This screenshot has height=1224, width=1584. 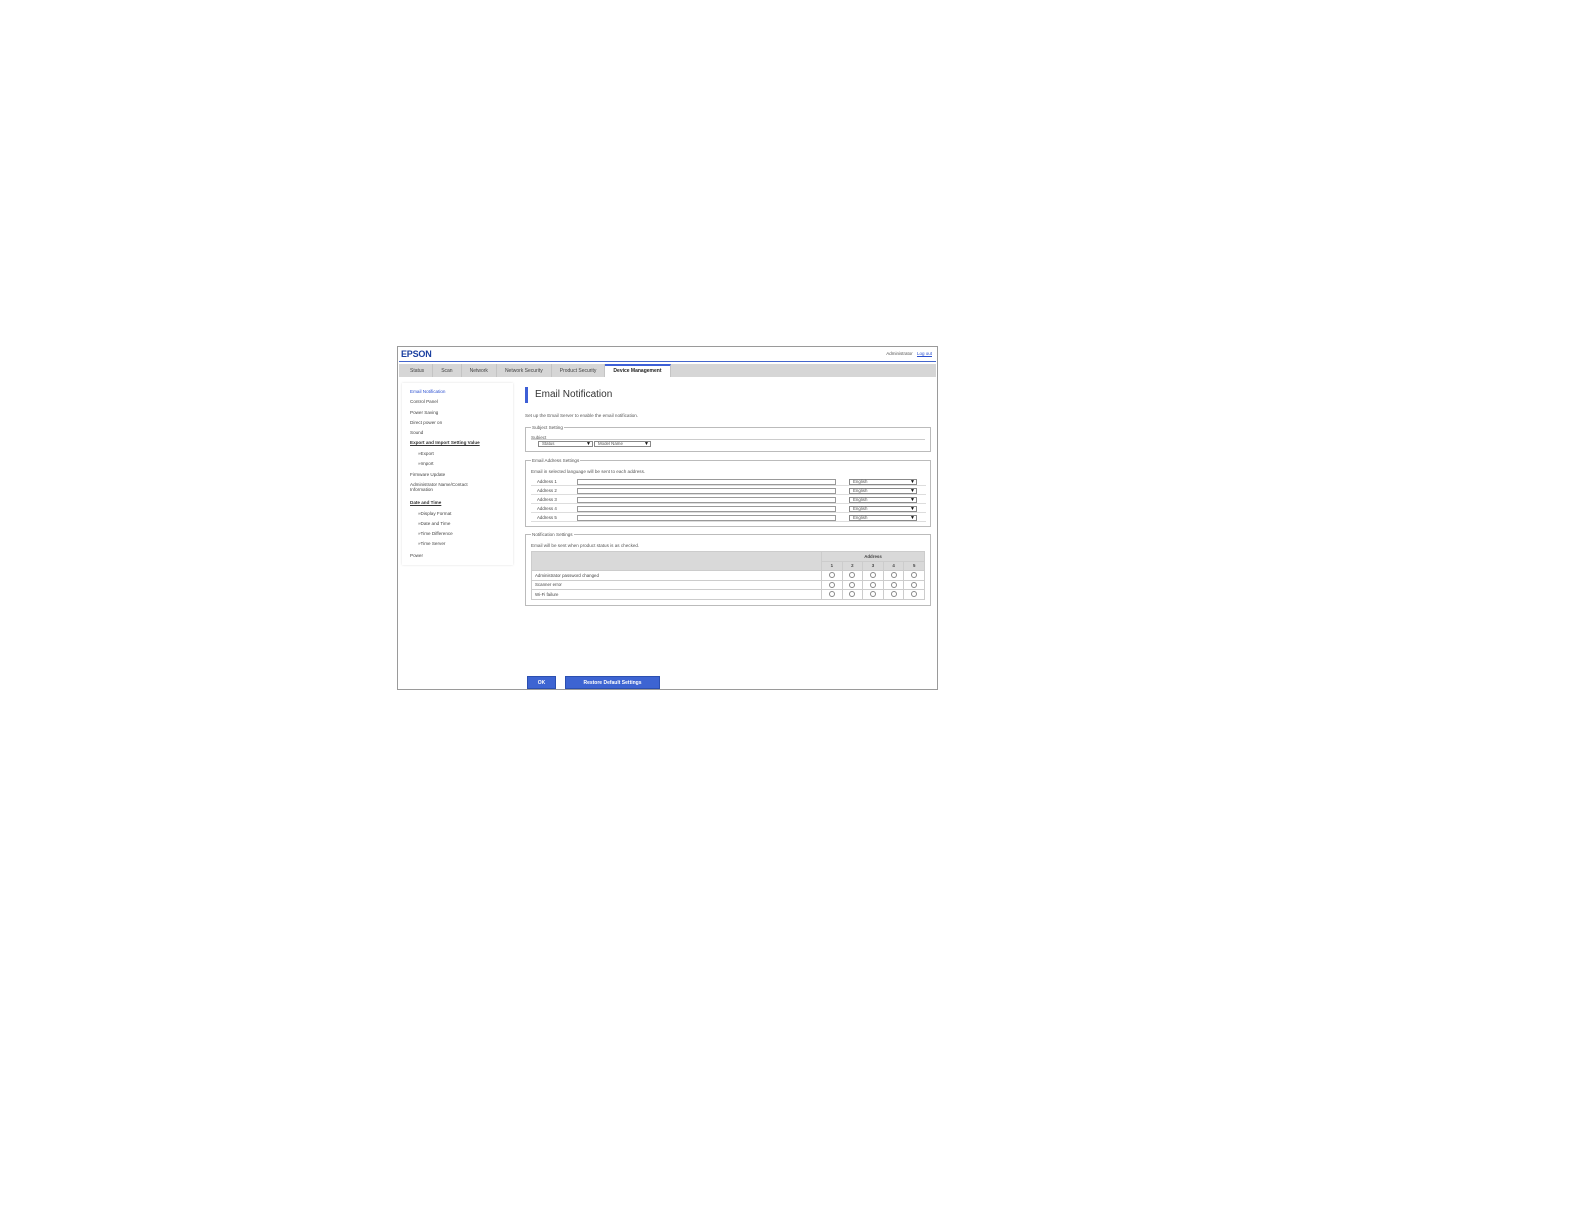 I want to click on admin-user: Administrator, so click(x=899, y=353).